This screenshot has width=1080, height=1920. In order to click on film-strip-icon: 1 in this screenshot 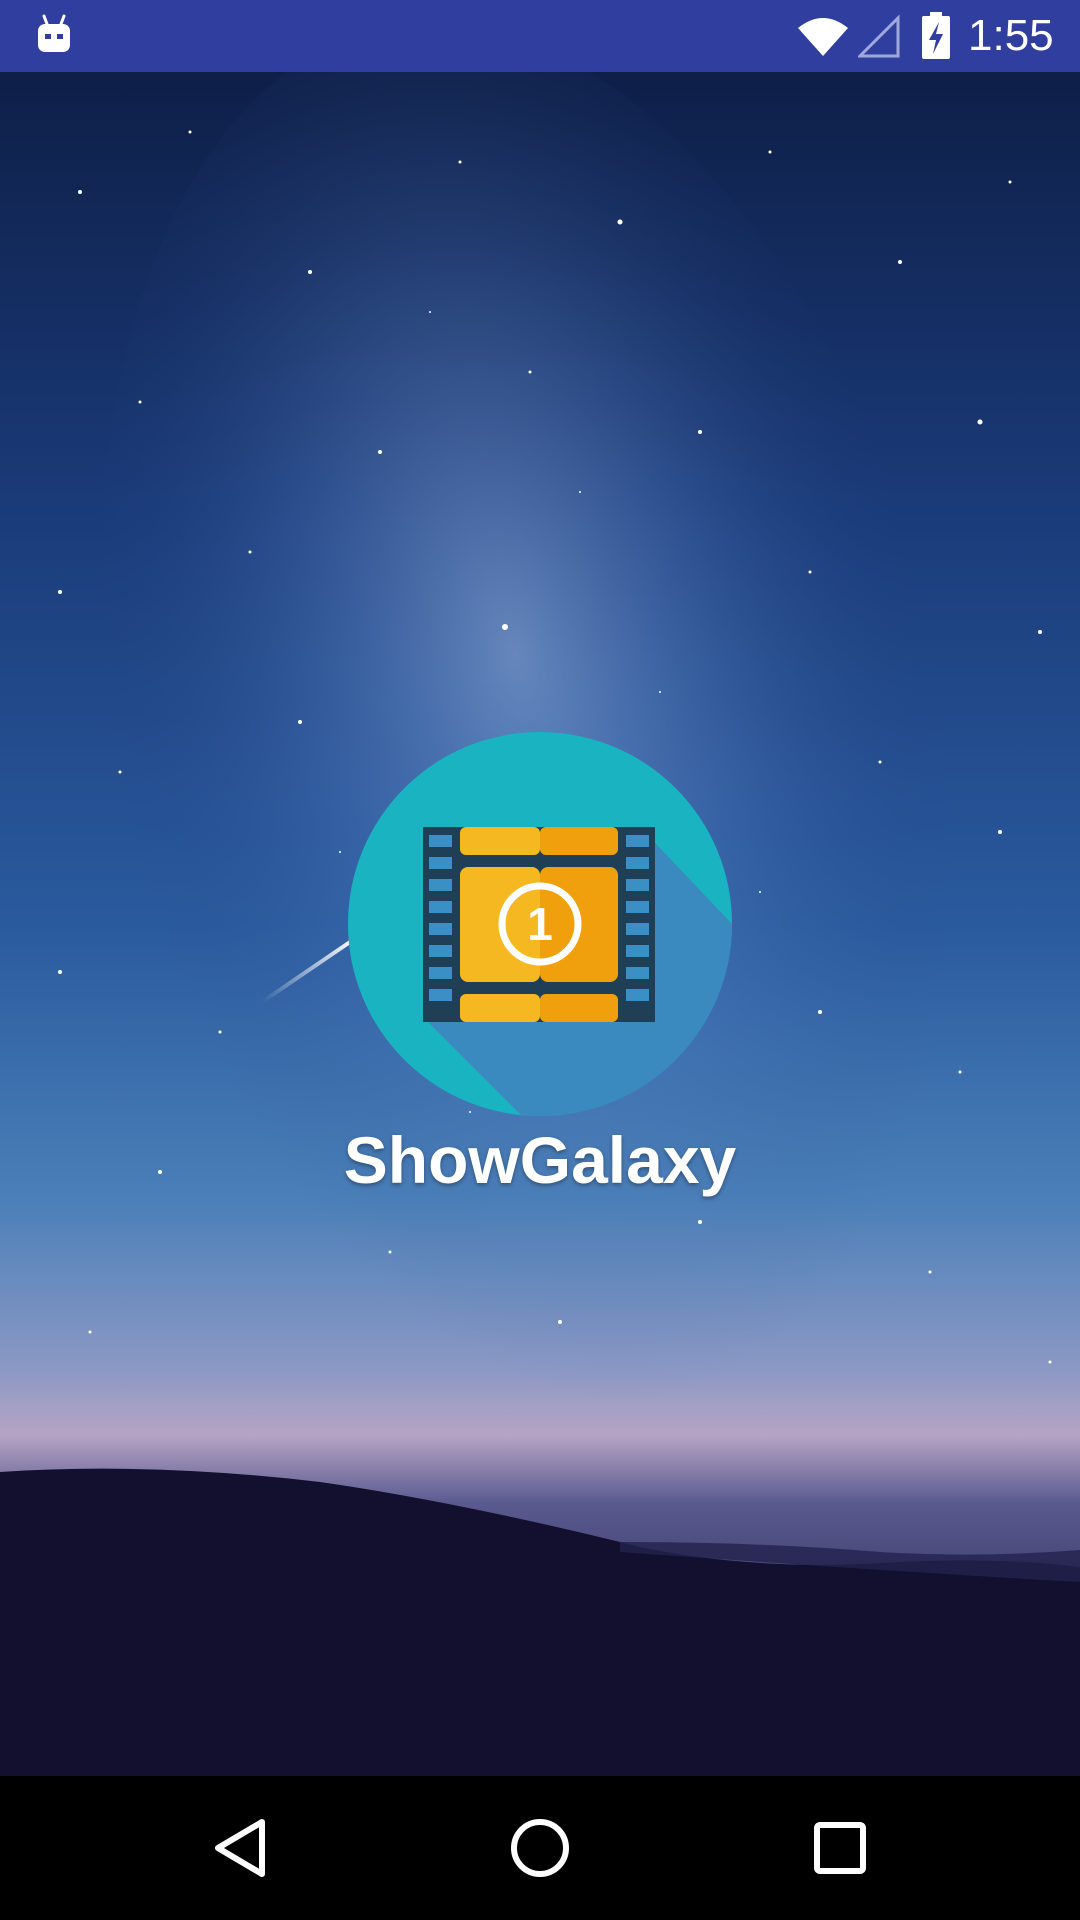, I will do `click(539, 924)`.